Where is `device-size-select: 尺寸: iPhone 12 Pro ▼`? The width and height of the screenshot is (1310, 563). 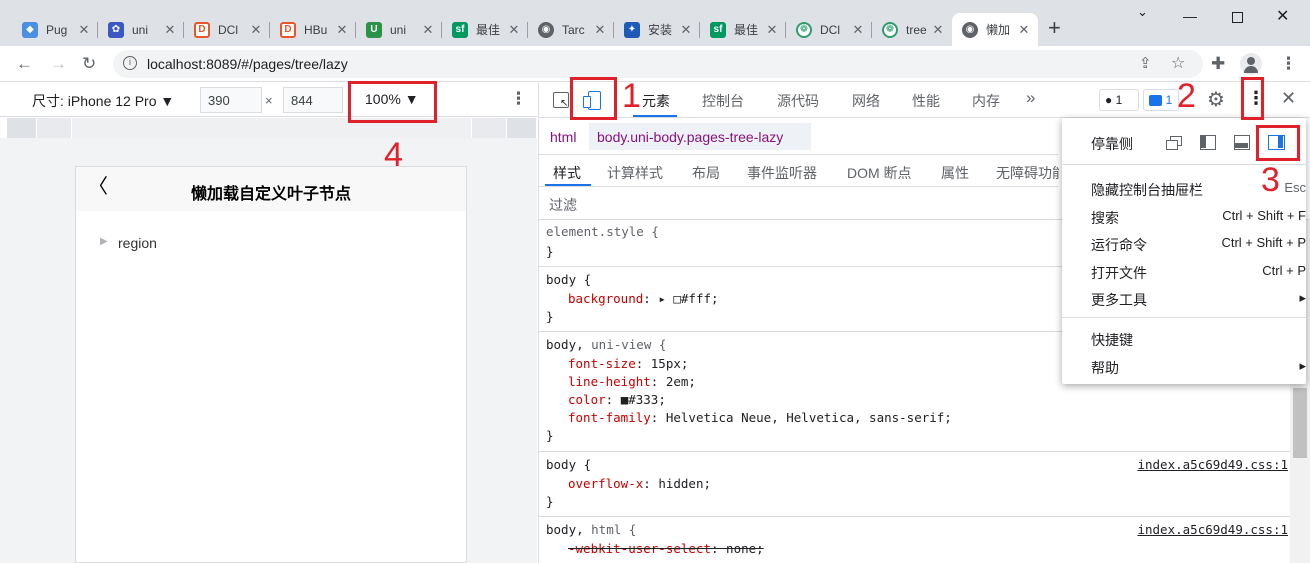
device-size-select: 尺寸: iPhone 12 Pro ▼ is located at coordinates (103, 101).